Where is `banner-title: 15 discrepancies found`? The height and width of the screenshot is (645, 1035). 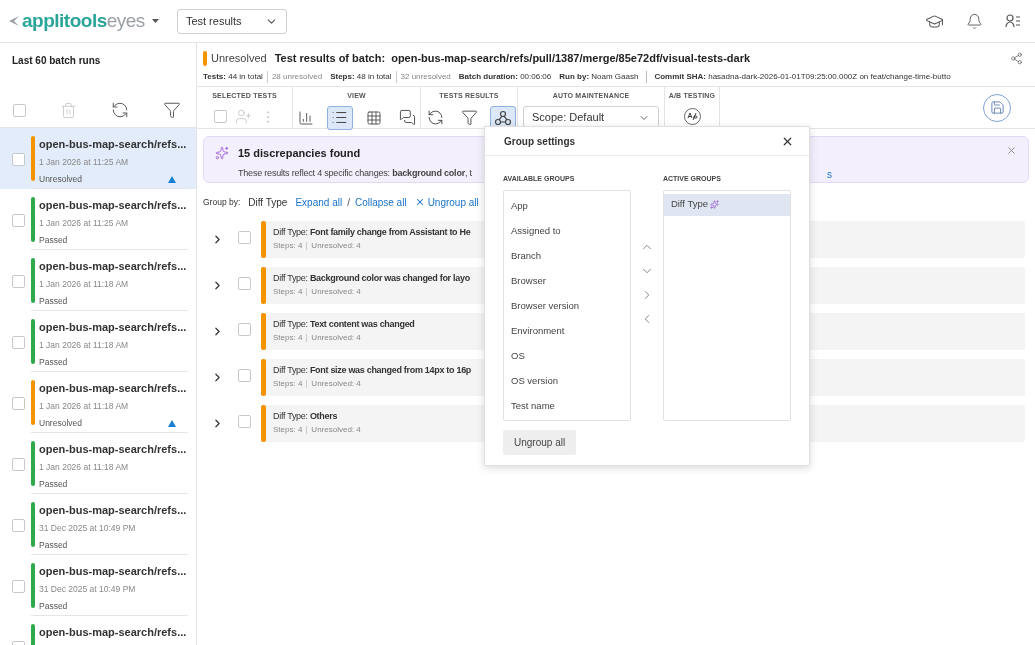 banner-title: 15 discrepancies found is located at coordinates (300, 153).